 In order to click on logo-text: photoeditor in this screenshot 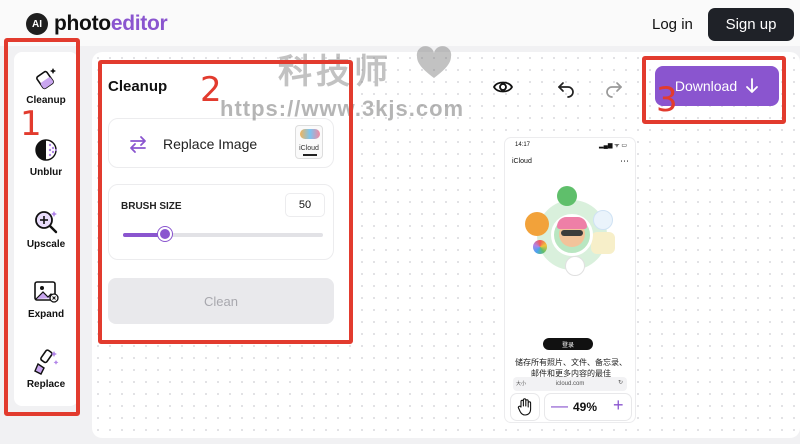, I will do `click(111, 24)`.